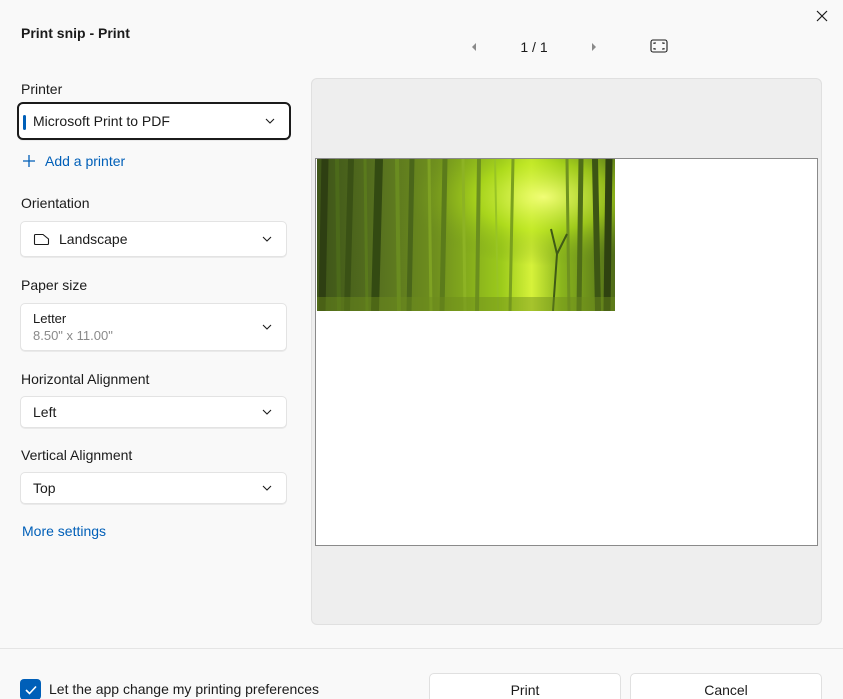 The width and height of the screenshot is (843, 699). What do you see at coordinates (93, 239) in the screenshot?
I see `orientation-value: Landscape` at bounding box center [93, 239].